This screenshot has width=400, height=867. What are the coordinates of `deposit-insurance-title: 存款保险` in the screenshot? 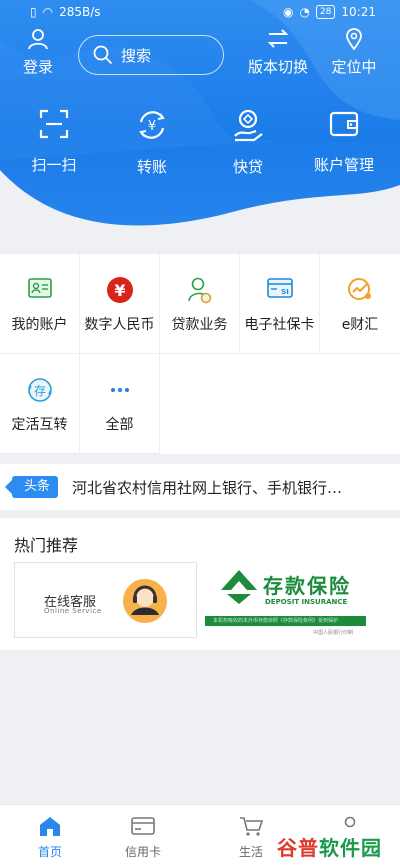 It's located at (307, 586).